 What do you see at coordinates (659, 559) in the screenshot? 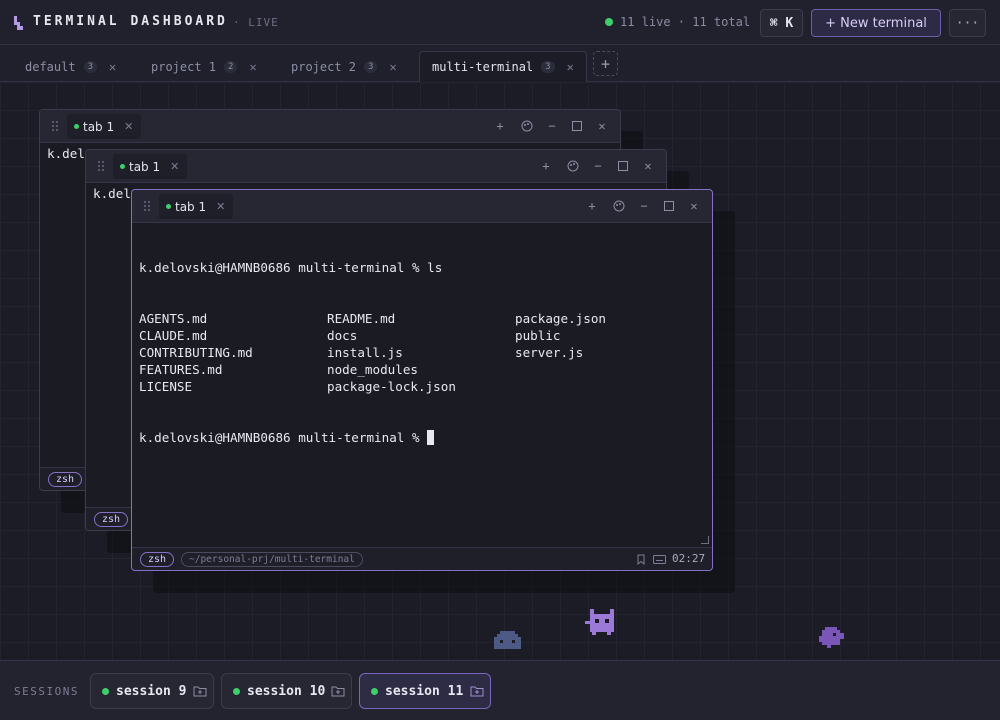
I see `keyboard-icon` at bounding box center [659, 559].